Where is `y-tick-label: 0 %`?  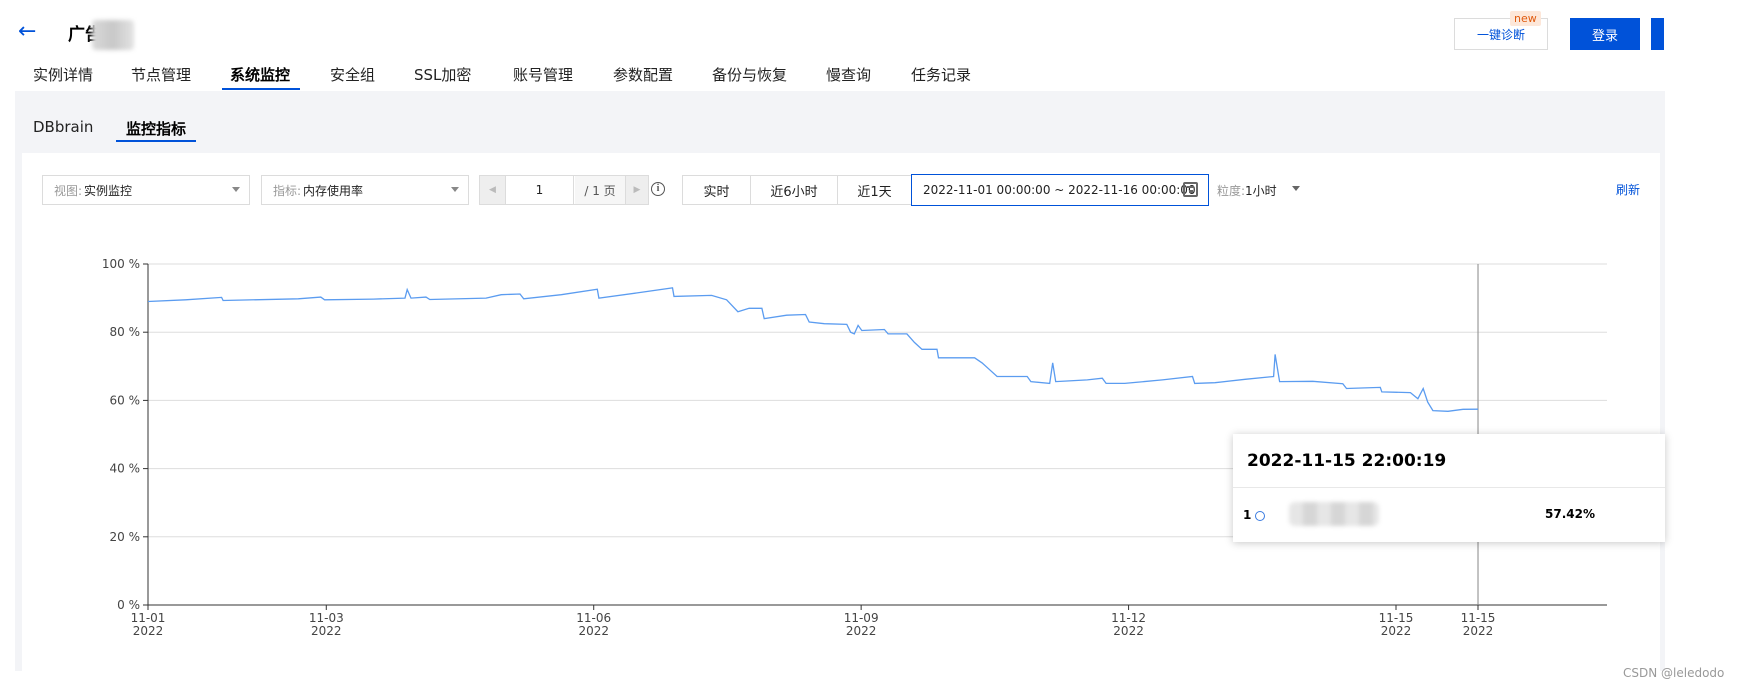 y-tick-label: 0 % is located at coordinates (128, 605).